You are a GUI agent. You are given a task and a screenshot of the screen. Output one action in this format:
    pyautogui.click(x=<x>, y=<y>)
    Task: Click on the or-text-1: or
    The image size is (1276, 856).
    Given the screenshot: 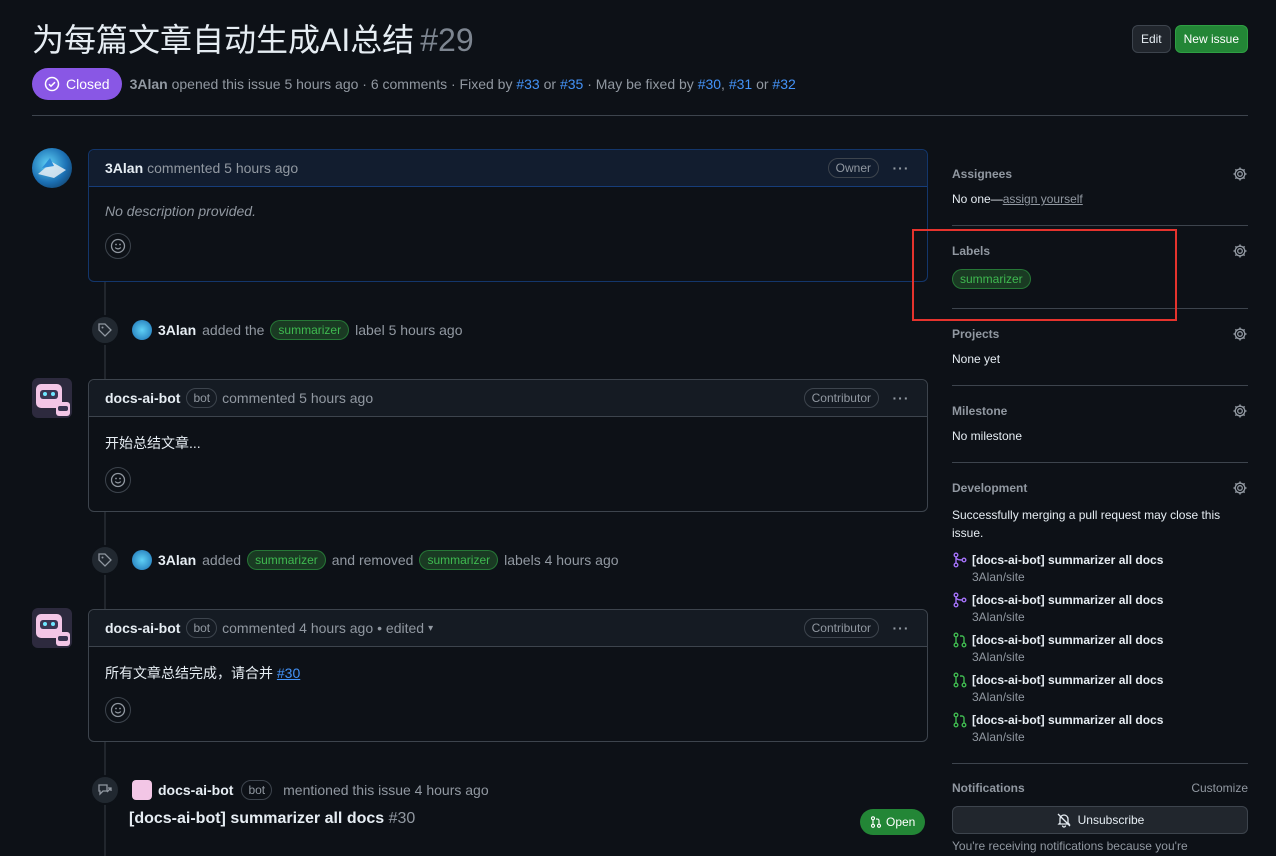 What is the action you would take?
    pyautogui.click(x=550, y=84)
    